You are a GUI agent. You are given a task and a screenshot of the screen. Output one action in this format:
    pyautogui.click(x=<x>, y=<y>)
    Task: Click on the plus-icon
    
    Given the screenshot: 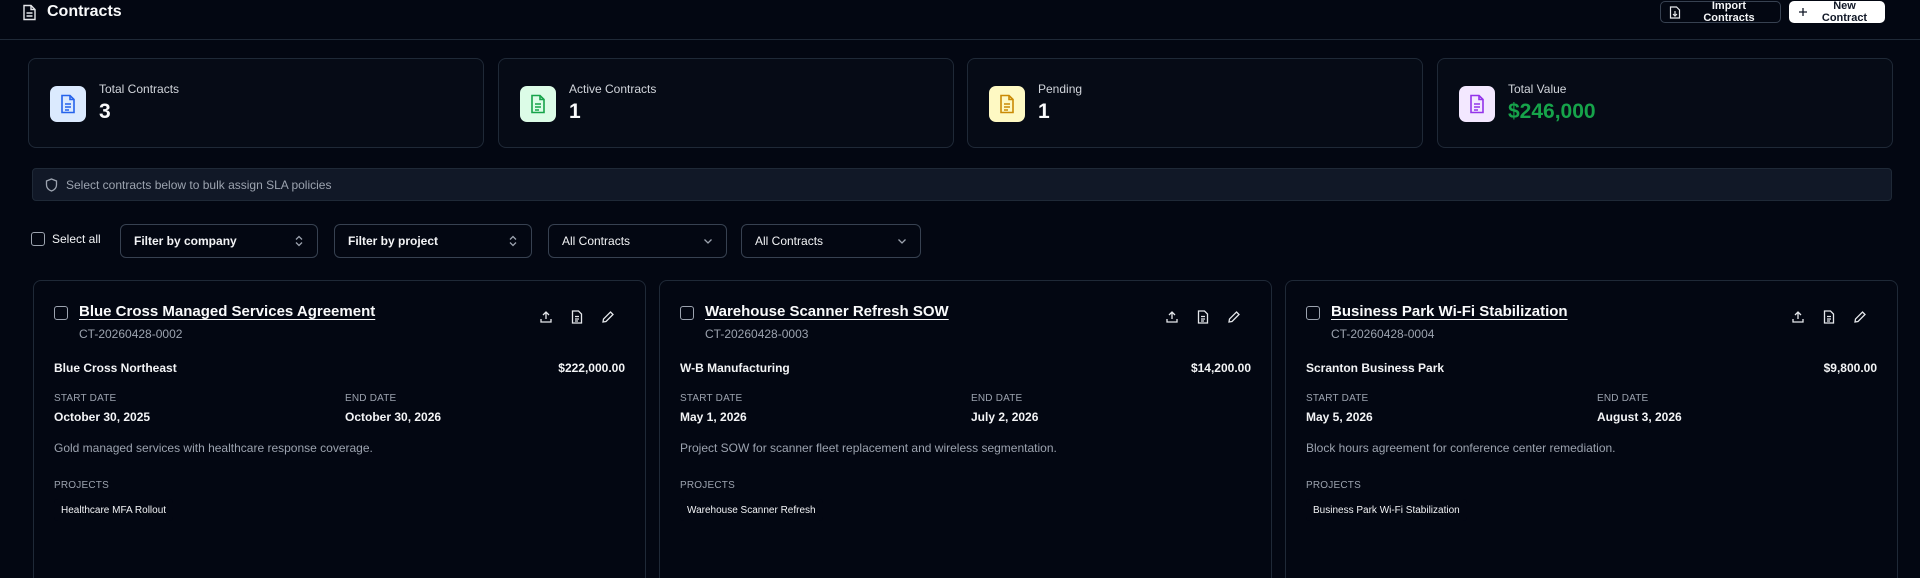 What is the action you would take?
    pyautogui.click(x=1803, y=12)
    